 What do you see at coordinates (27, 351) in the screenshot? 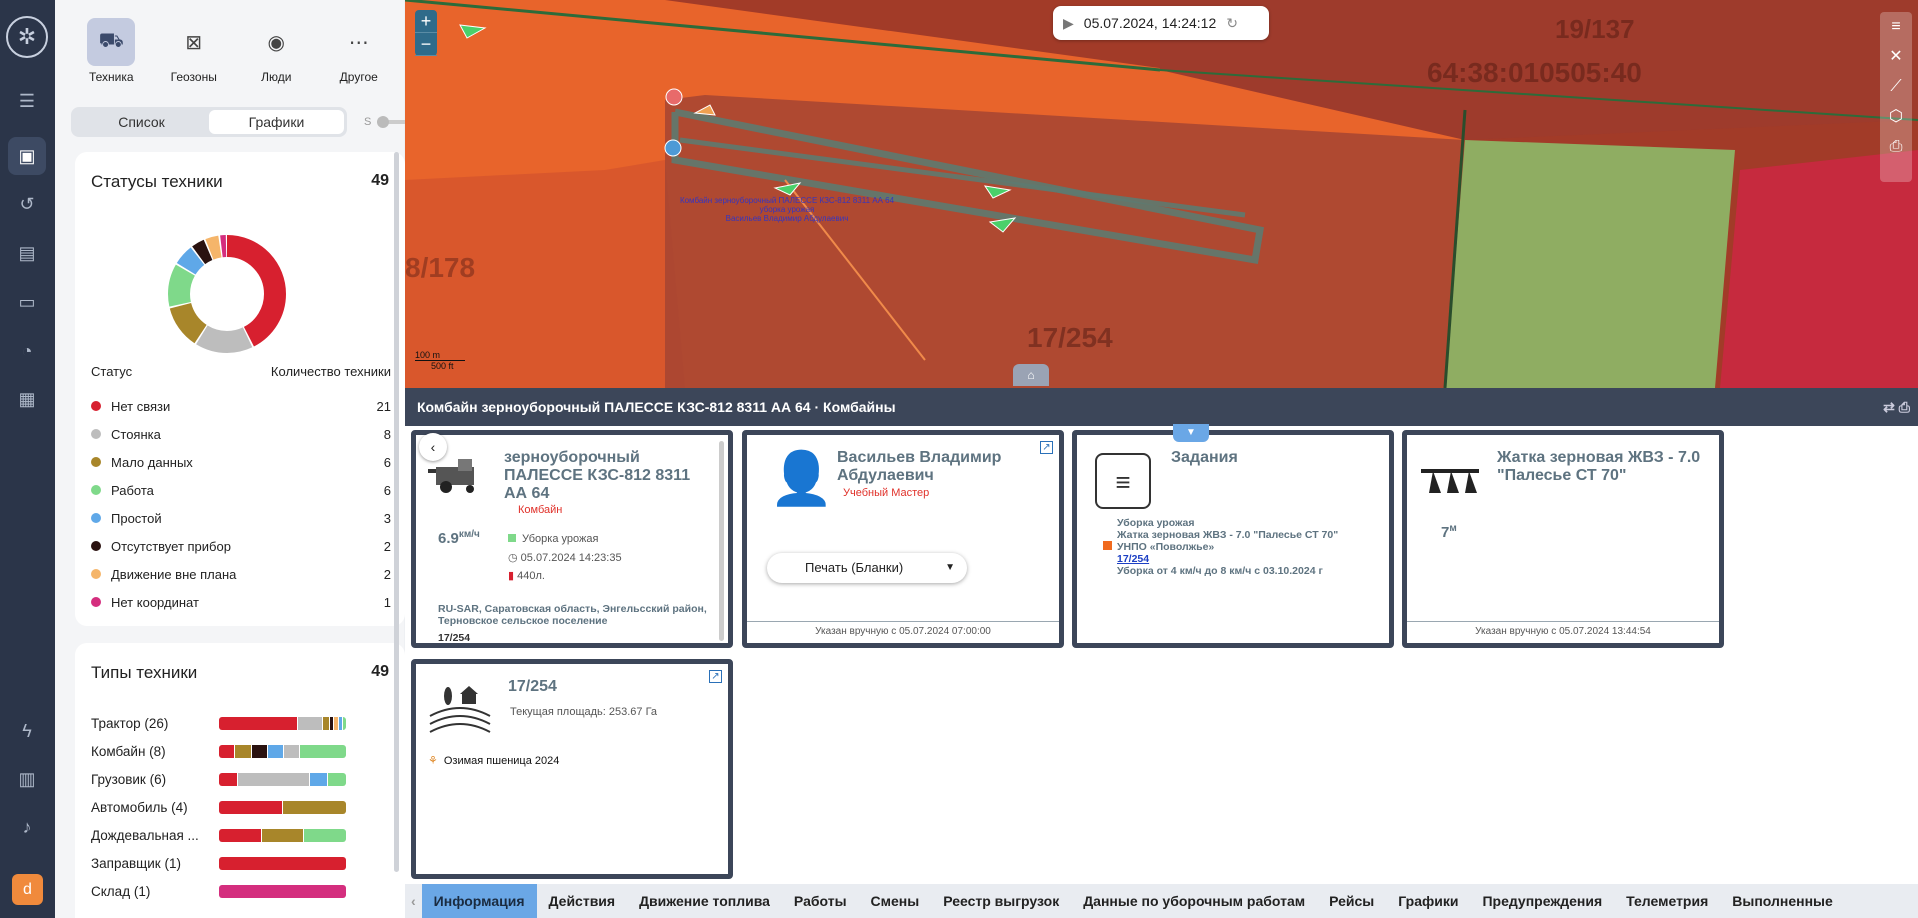
I see `analytics-icon: ◔` at bounding box center [27, 351].